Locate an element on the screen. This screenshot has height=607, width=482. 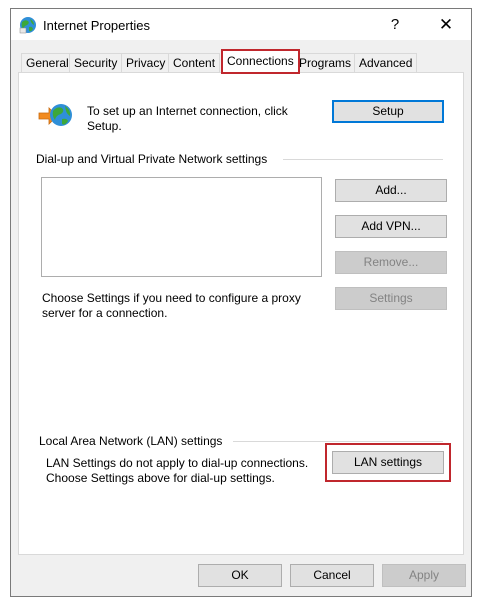
close-button: ✕ is located at coordinates (446, 25).